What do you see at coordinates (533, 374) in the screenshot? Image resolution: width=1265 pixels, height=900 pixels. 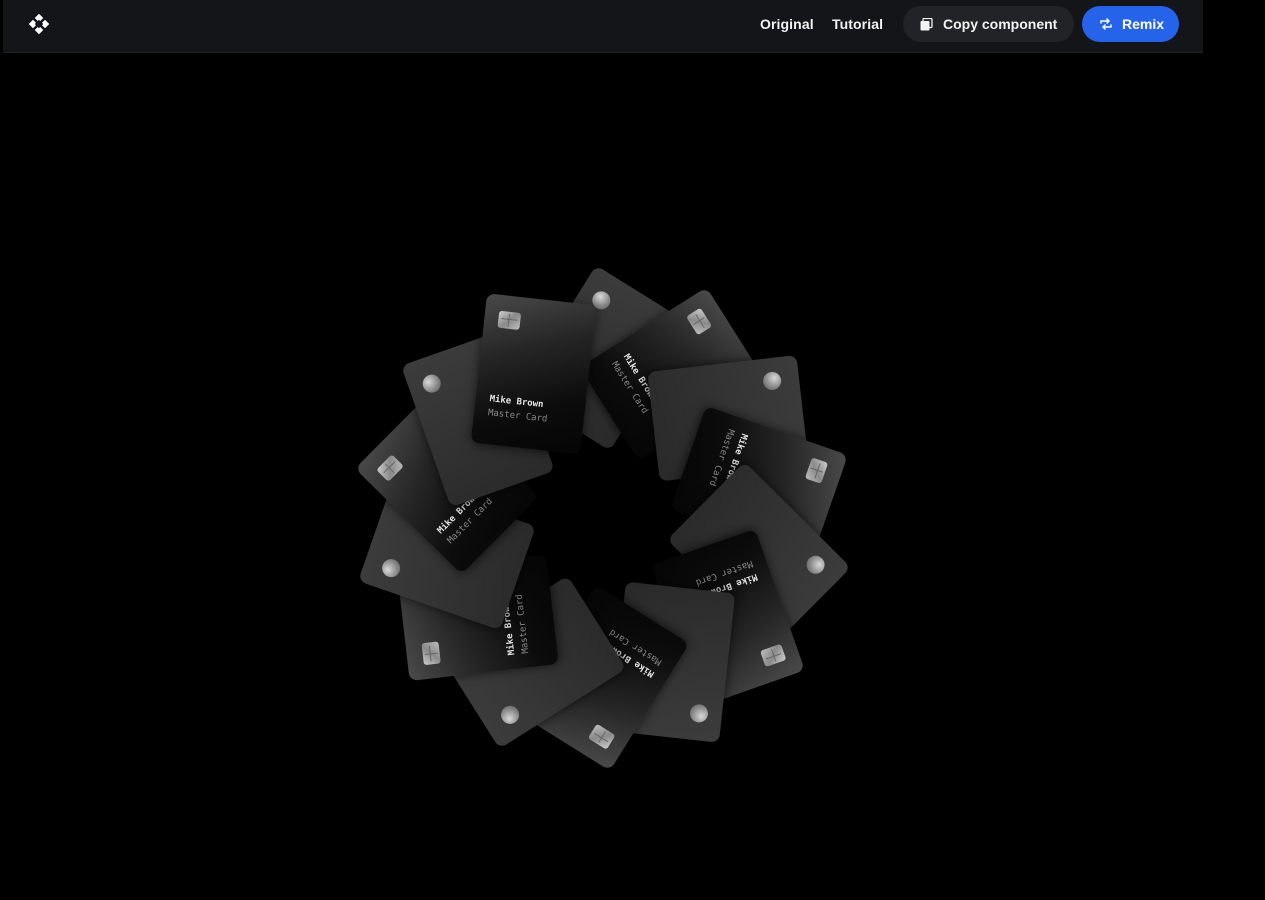 I see `credit-card-front: Mike Brown Master Card` at bounding box center [533, 374].